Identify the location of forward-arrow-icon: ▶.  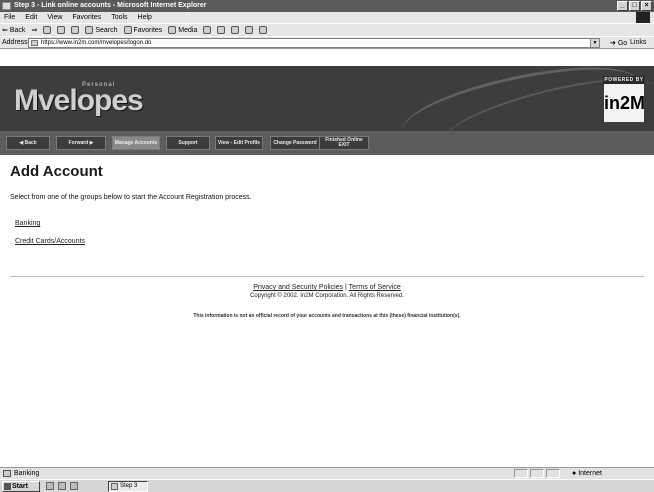
(91, 142).